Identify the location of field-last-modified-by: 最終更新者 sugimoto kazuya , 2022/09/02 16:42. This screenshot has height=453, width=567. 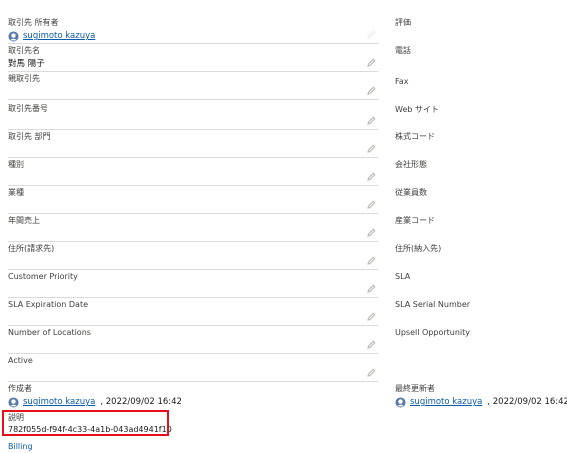
(481, 396).